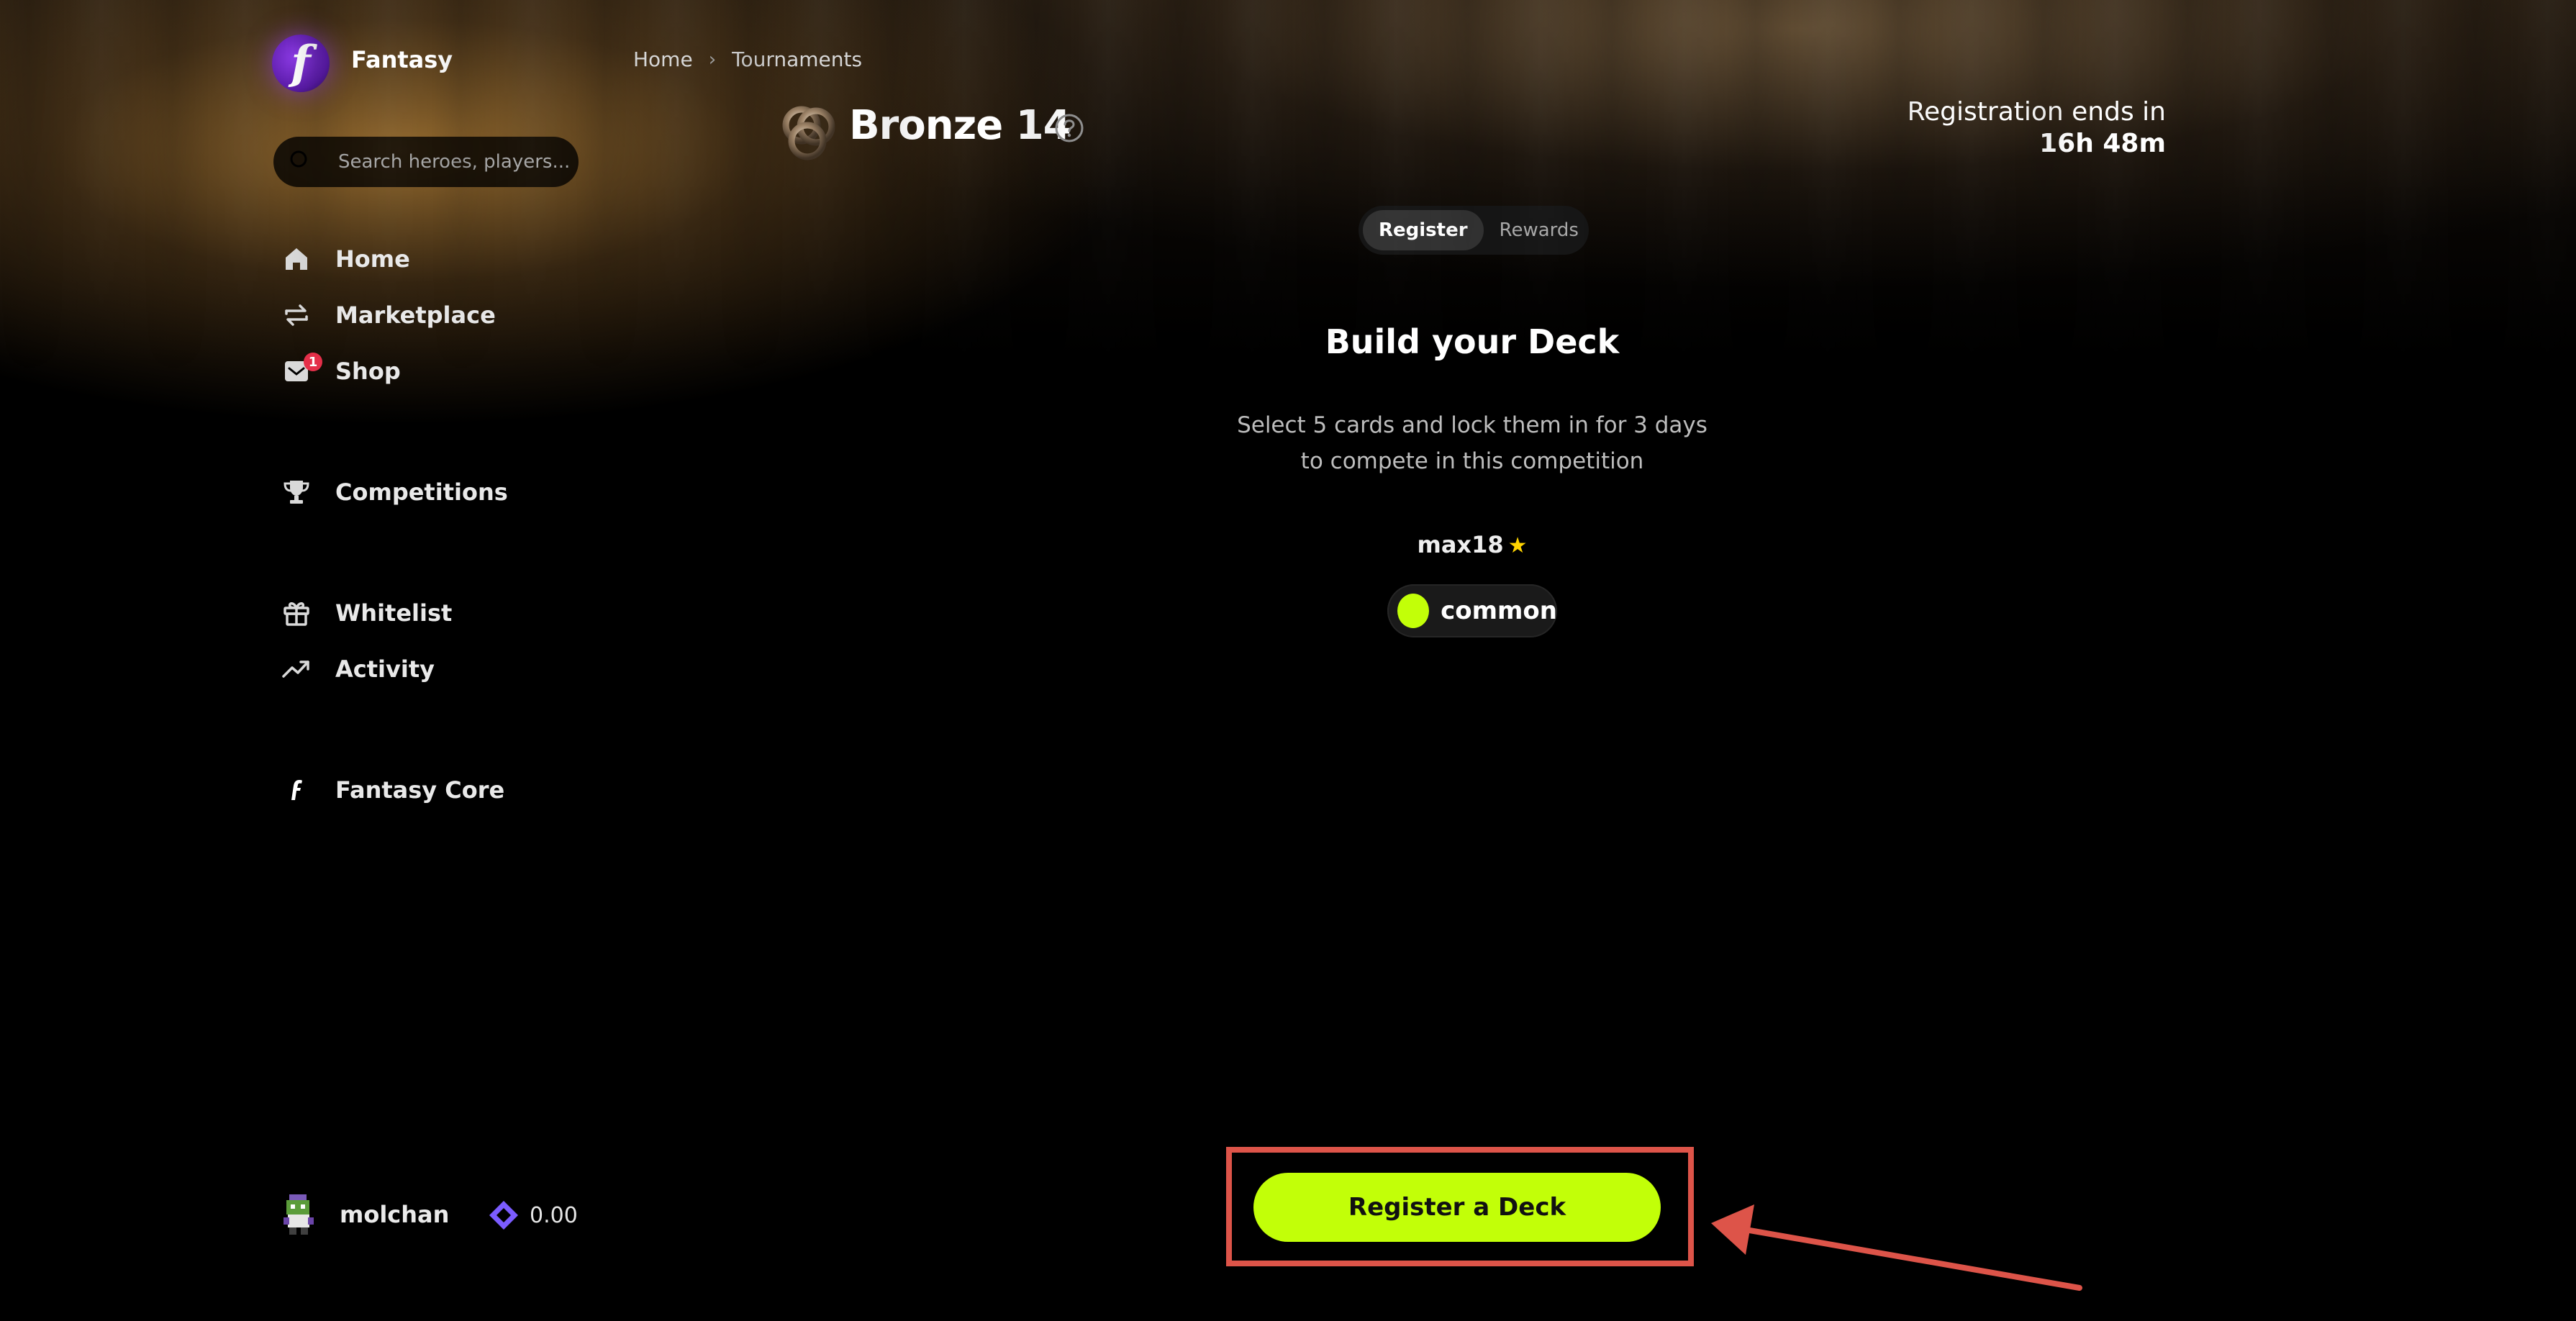  Describe the element at coordinates (1896, 1248) in the screenshot. I see `annotation-arrow-icon` at that location.